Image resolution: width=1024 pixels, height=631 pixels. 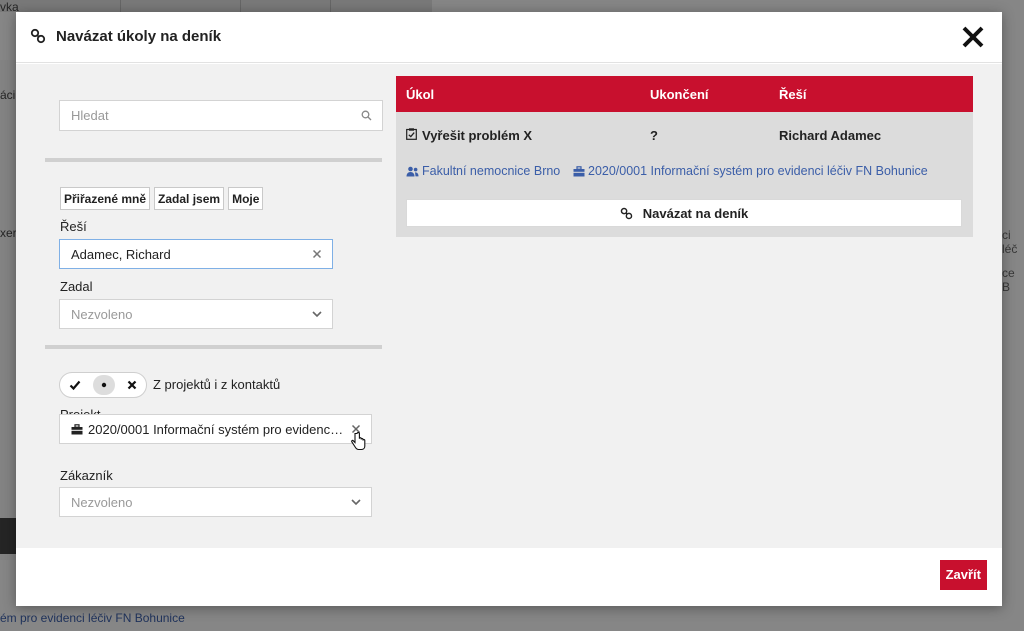 I want to click on dot-icon, so click(x=104, y=385).